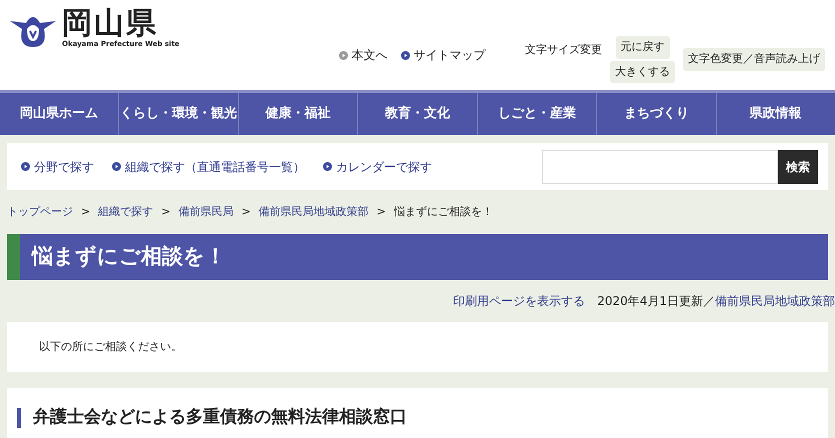  I want to click on nav-tab: しごと・産業, so click(536, 114).